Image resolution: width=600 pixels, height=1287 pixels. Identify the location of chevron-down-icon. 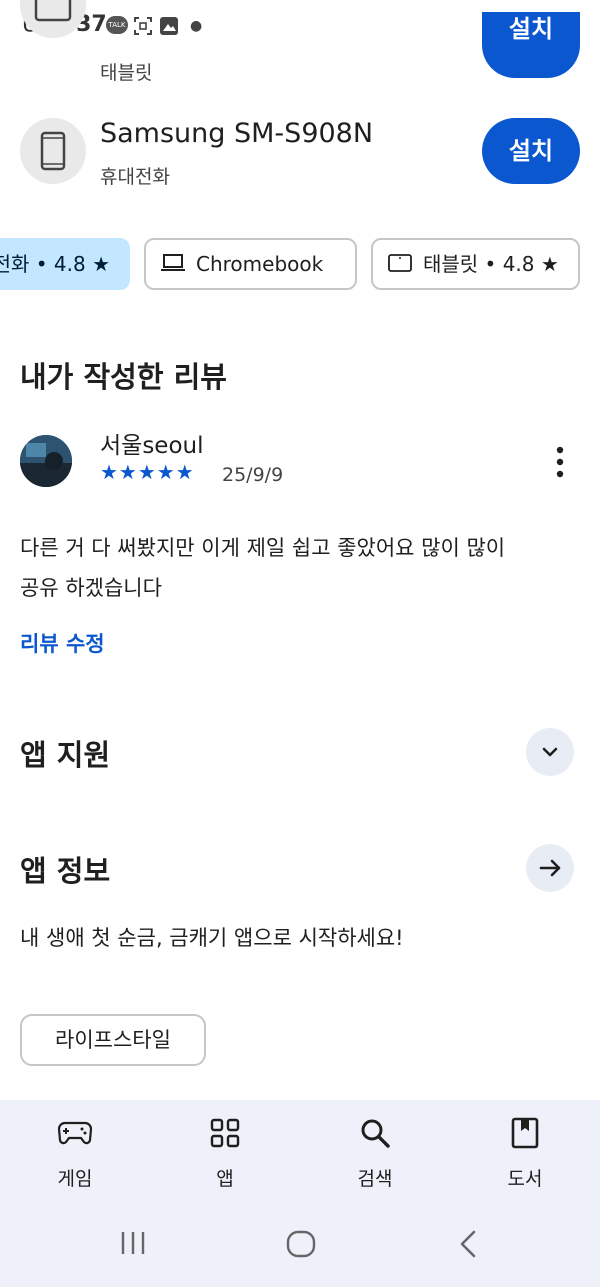
(550, 752).